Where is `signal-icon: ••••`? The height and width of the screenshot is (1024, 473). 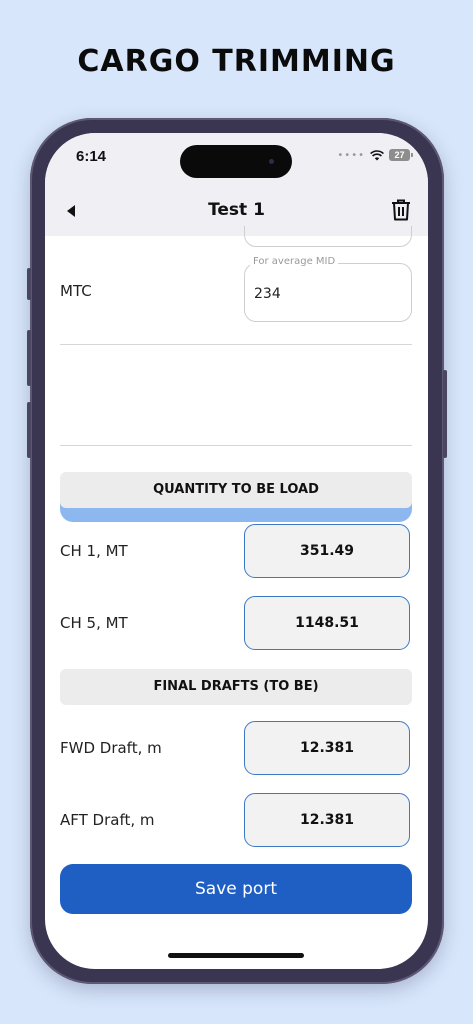
signal-icon: •••• is located at coordinates (351, 155).